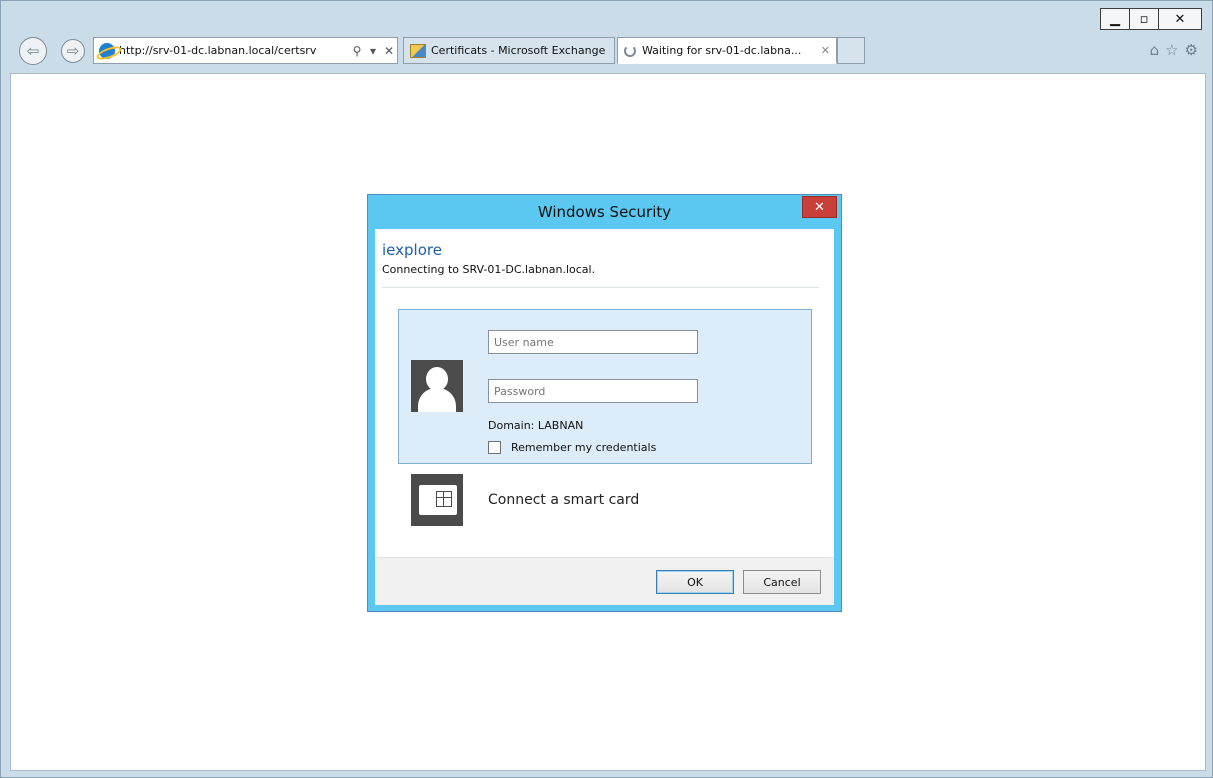 The height and width of the screenshot is (778, 1213). I want to click on tab-waiting: Waiting for srv-01-dc.labna... ✕, so click(727, 50).